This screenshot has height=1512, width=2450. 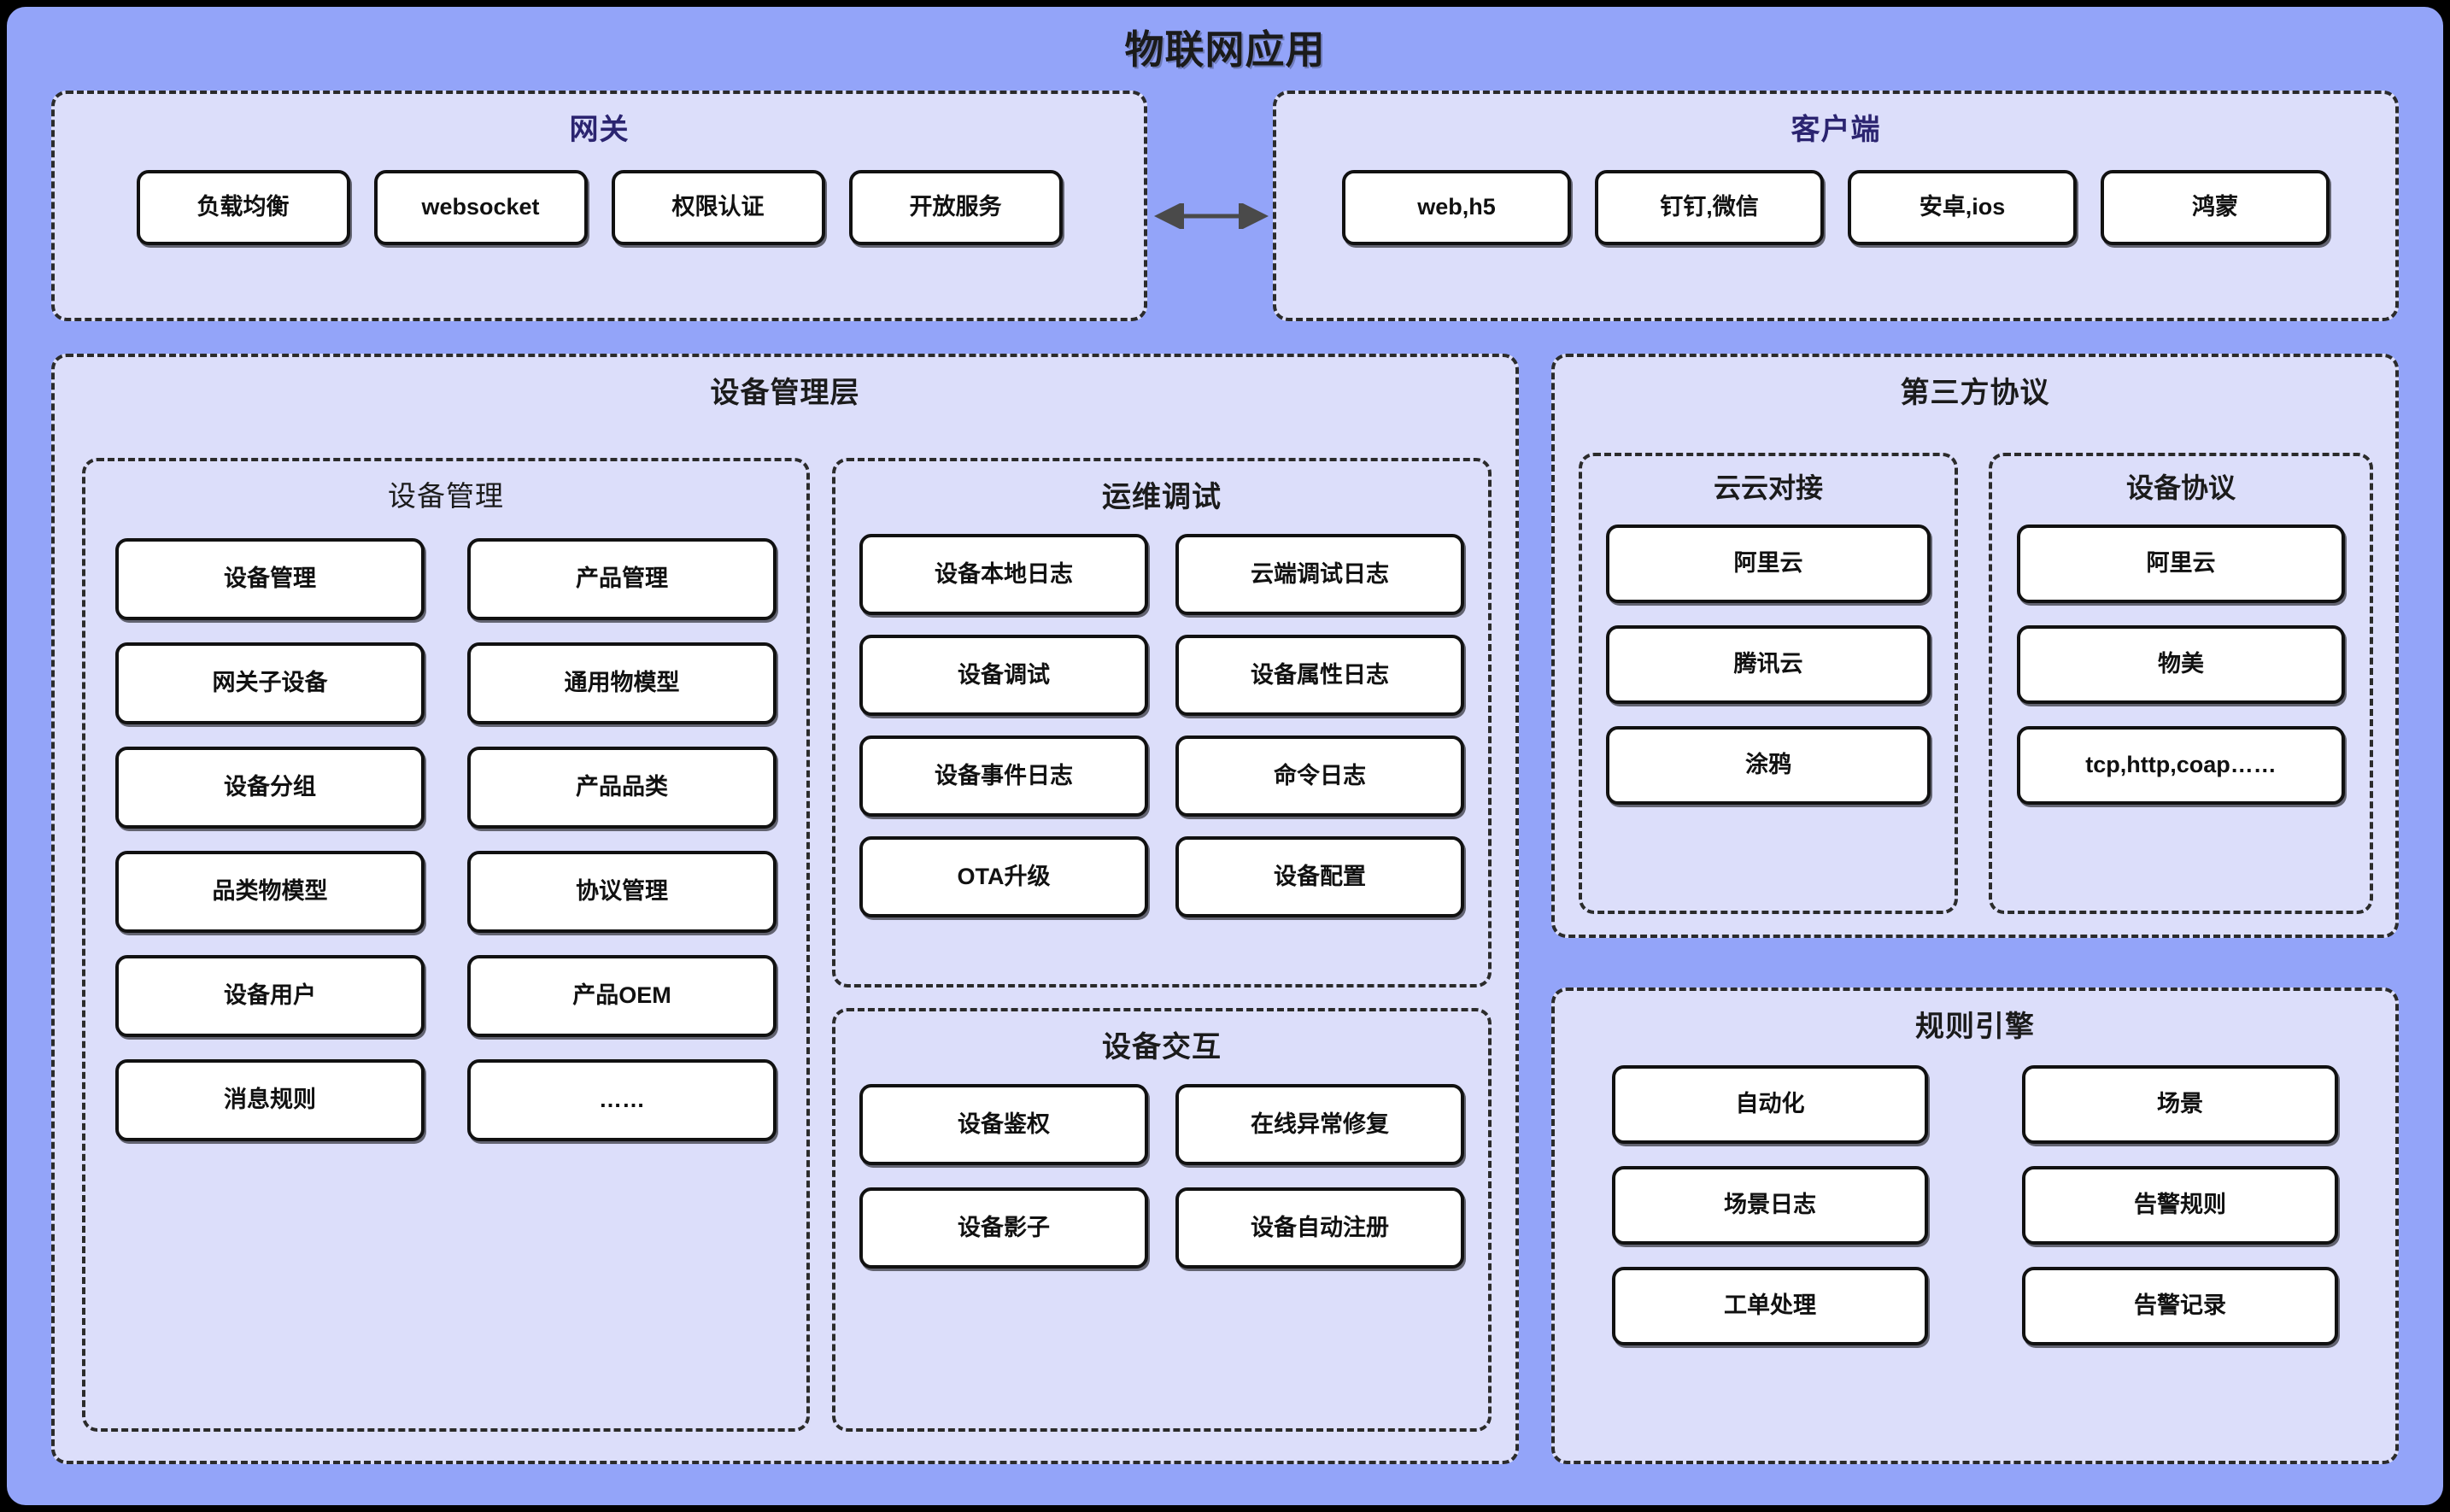 What do you see at coordinates (1975, 1205) in the screenshot?
I see `rule-engine-grid: 自动化 场景 场景日志 告警规则 工单处理 告警记录` at bounding box center [1975, 1205].